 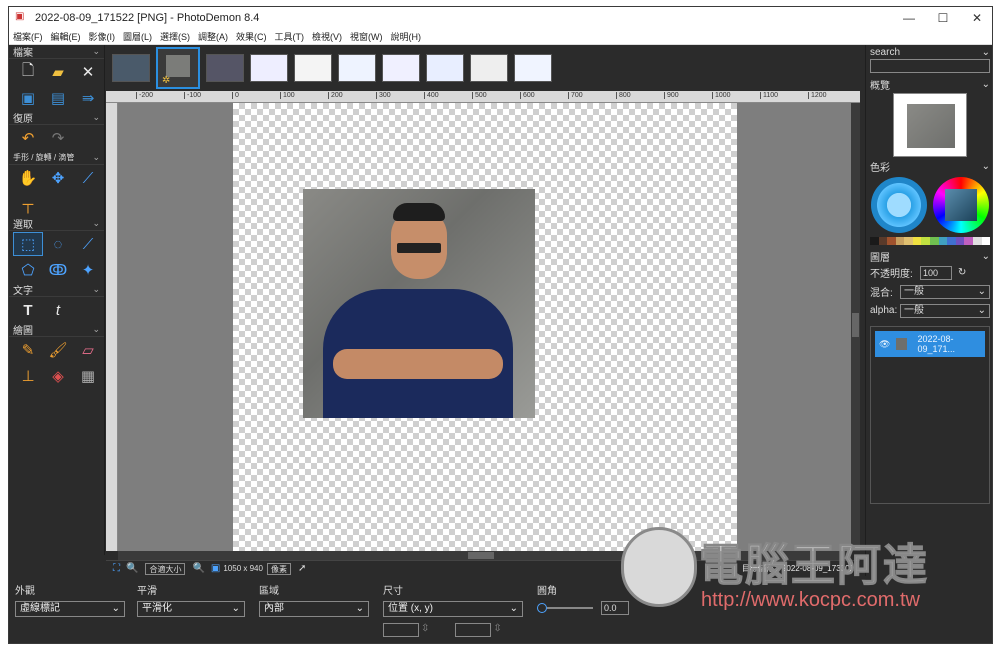 I want to click on move-icon: ✥, so click(x=58, y=178).